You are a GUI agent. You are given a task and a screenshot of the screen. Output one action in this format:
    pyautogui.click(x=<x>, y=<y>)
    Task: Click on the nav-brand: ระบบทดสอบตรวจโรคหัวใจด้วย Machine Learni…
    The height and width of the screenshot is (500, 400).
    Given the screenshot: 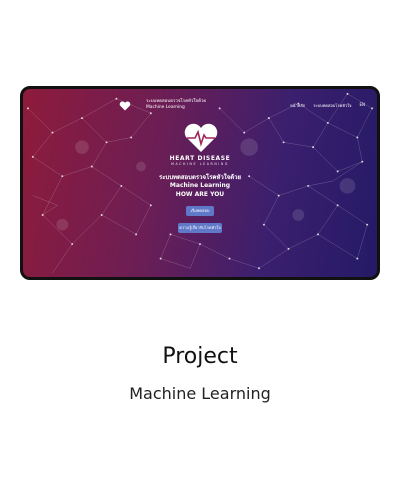 What is the action you would take?
    pyautogui.click(x=176, y=105)
    